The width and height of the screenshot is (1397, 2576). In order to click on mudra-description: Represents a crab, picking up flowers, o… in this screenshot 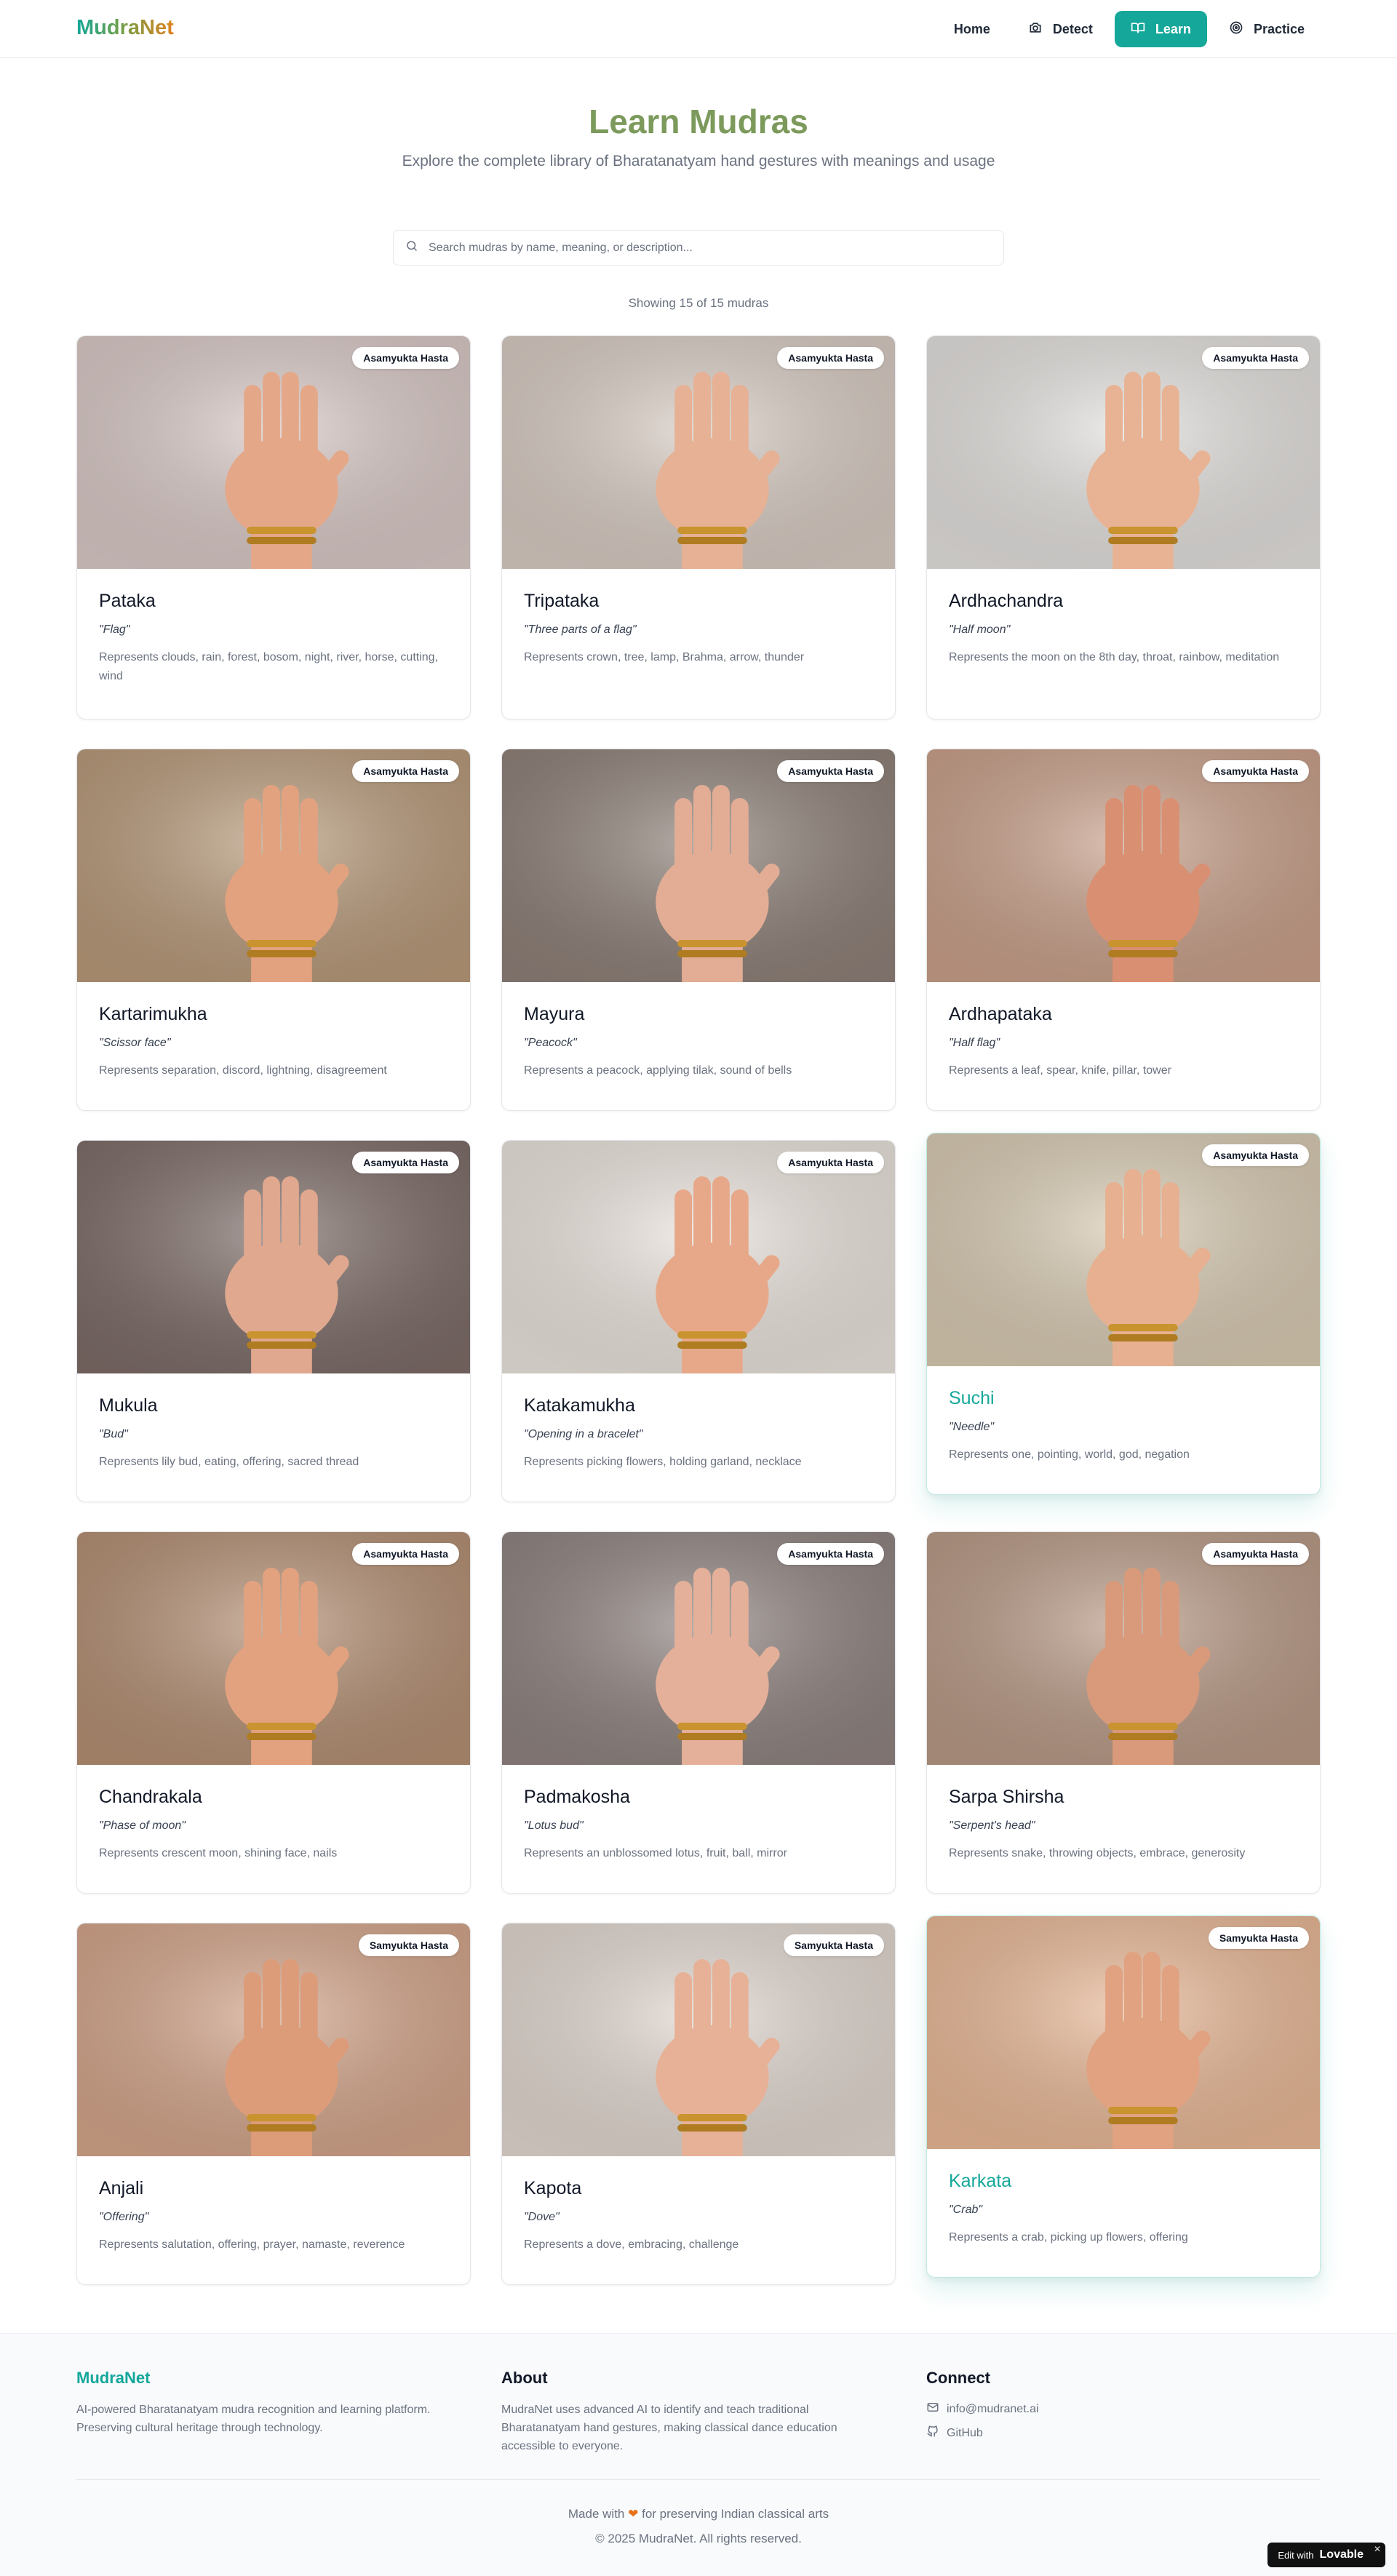, I will do `click(1069, 2237)`.